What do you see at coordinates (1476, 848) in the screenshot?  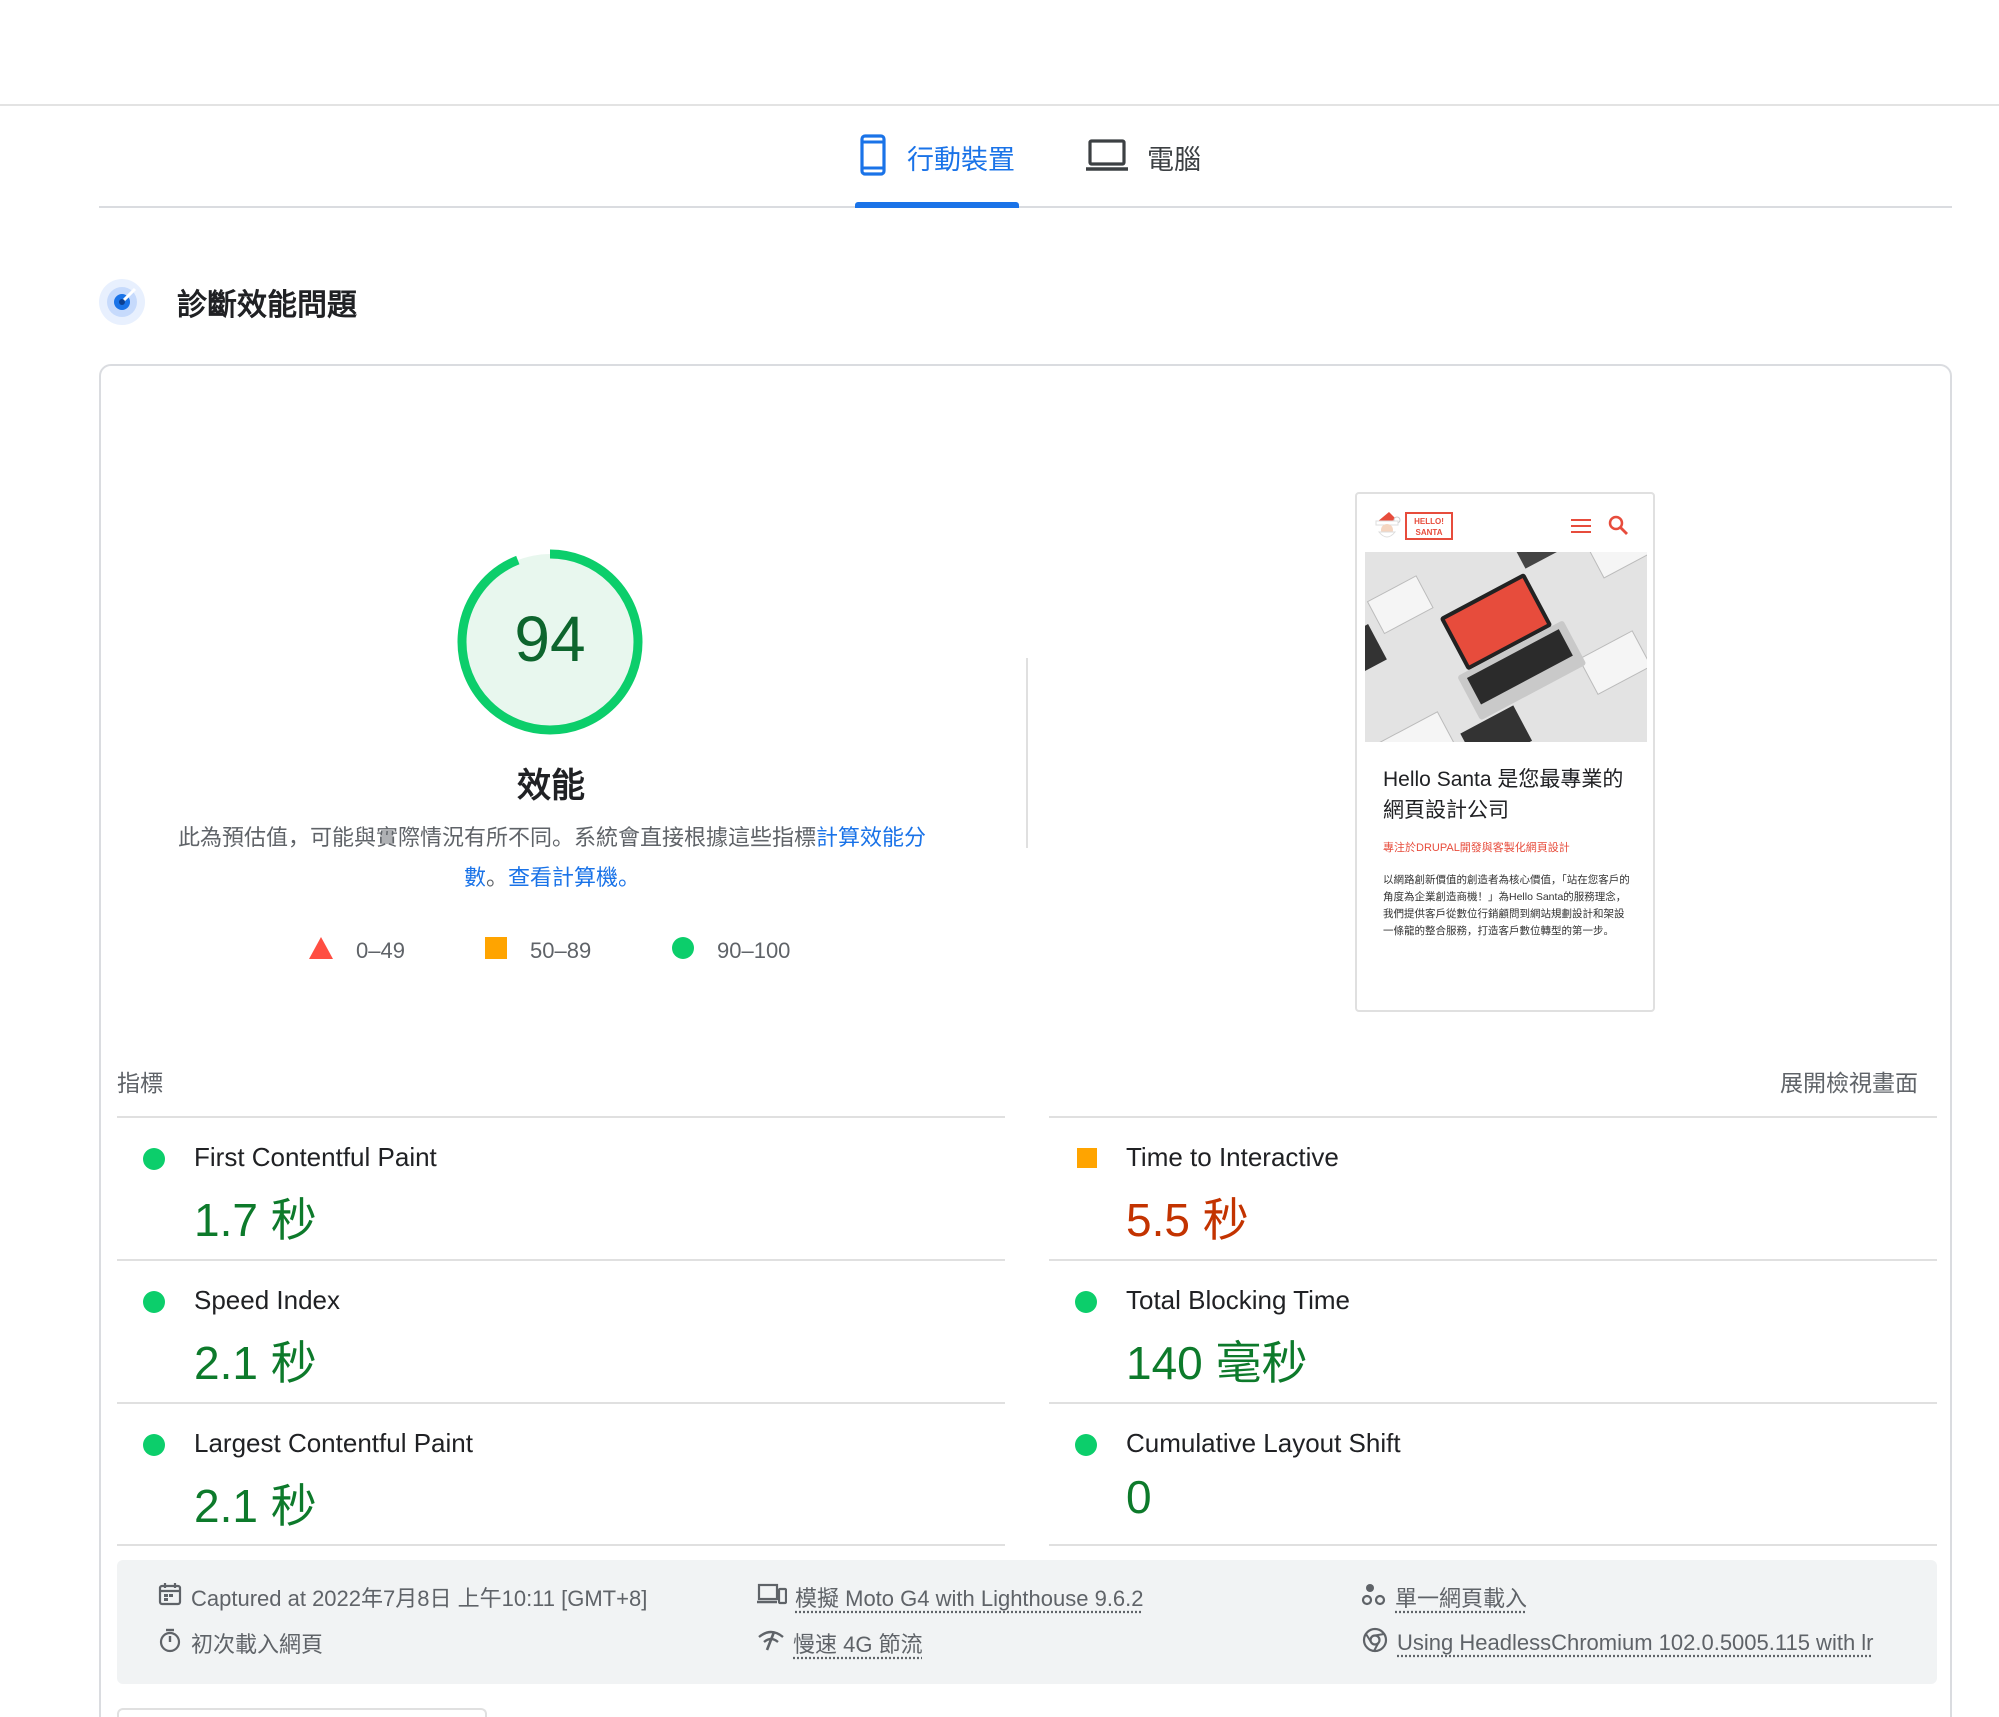 I see `thumbnail-subtitle: 專注於DRUPAL開發與客製化網頁設計` at bounding box center [1476, 848].